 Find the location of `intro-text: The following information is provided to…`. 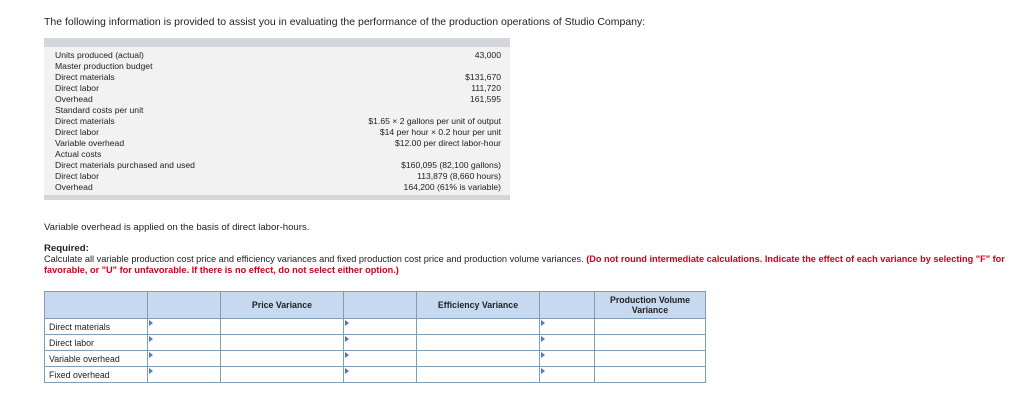

intro-text: The following information is provided to… is located at coordinates (345, 22).